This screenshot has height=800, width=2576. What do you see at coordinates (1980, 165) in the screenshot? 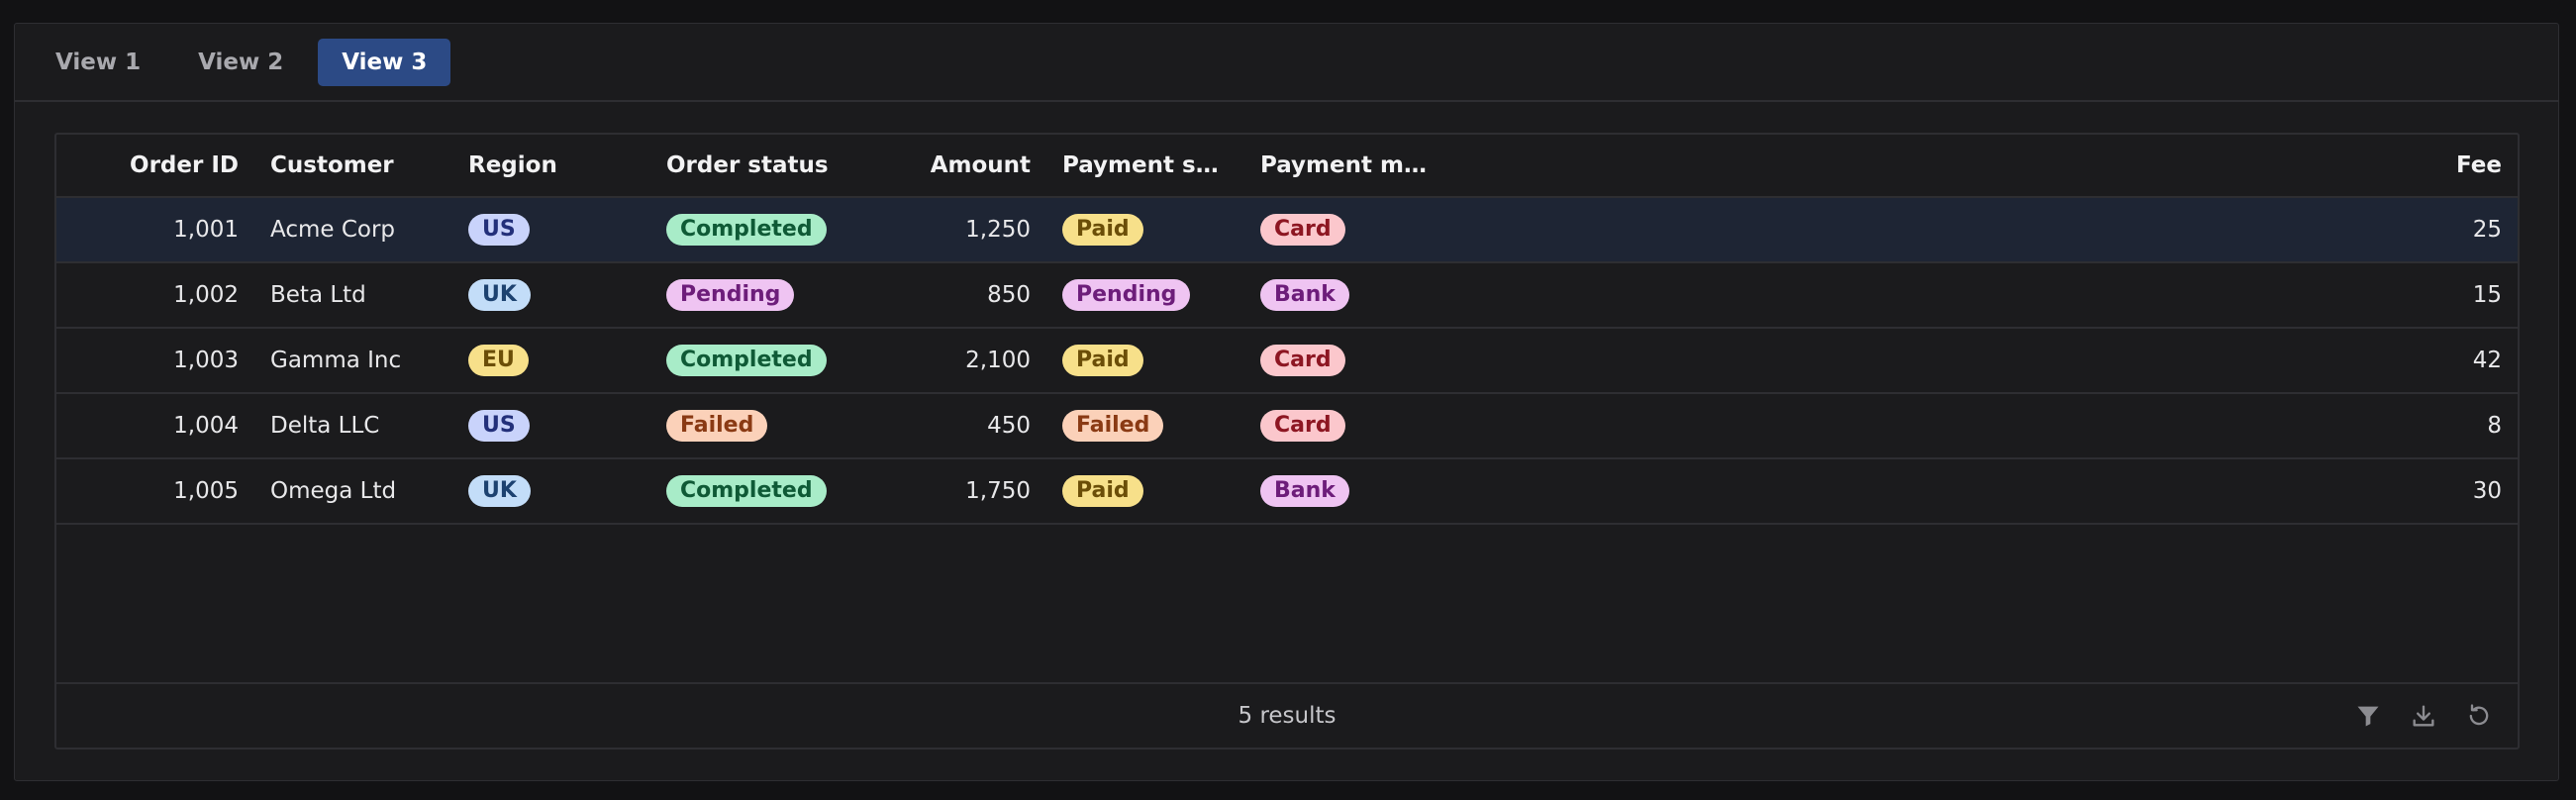
I see `column-header-fee: Fee` at bounding box center [1980, 165].